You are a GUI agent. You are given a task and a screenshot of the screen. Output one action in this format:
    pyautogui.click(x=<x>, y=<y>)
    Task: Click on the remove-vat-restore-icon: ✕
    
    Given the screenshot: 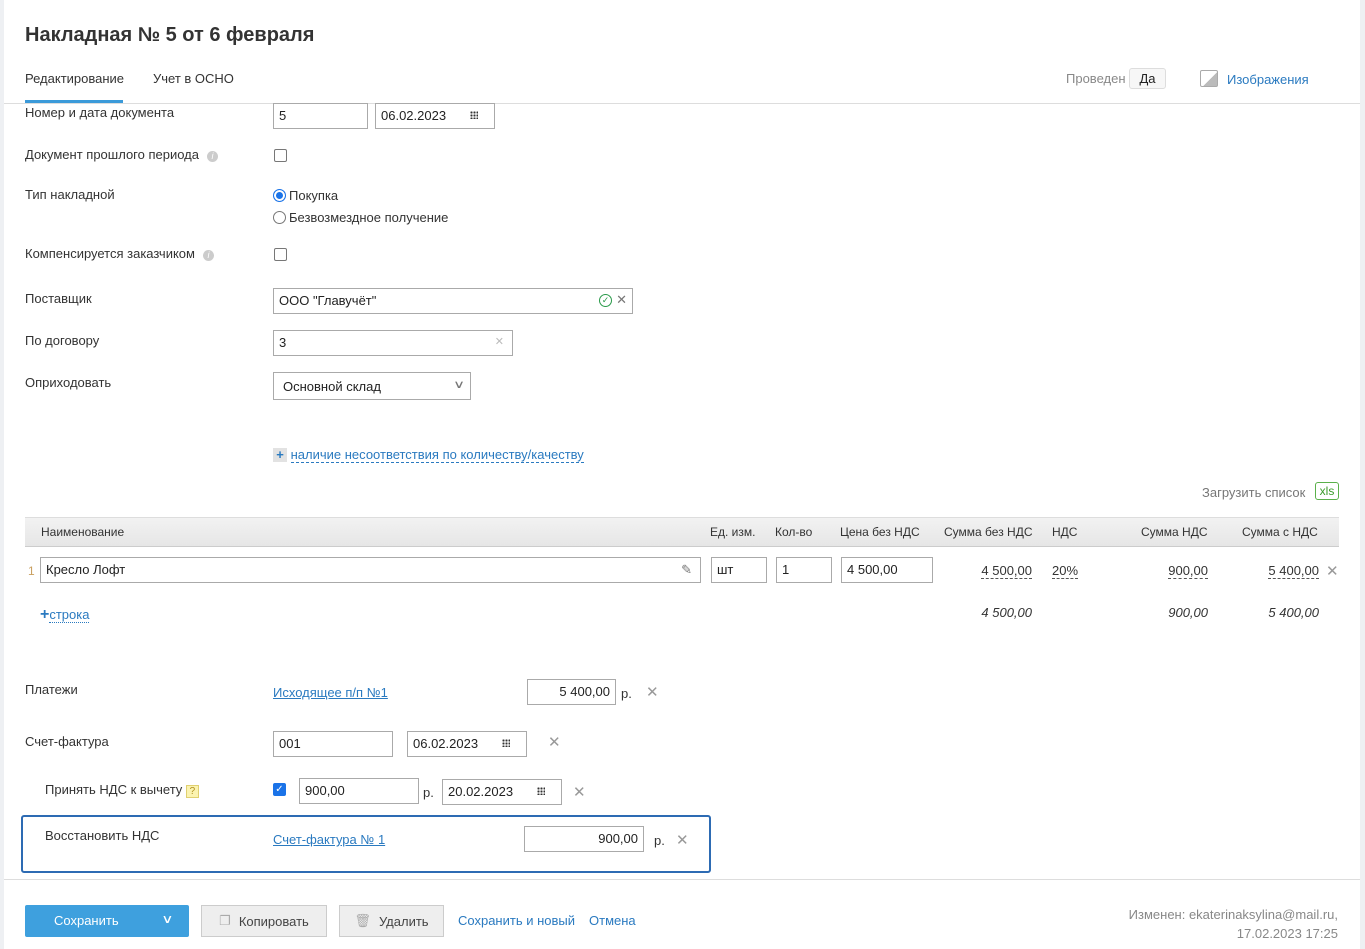 What is the action you would take?
    pyautogui.click(x=682, y=840)
    